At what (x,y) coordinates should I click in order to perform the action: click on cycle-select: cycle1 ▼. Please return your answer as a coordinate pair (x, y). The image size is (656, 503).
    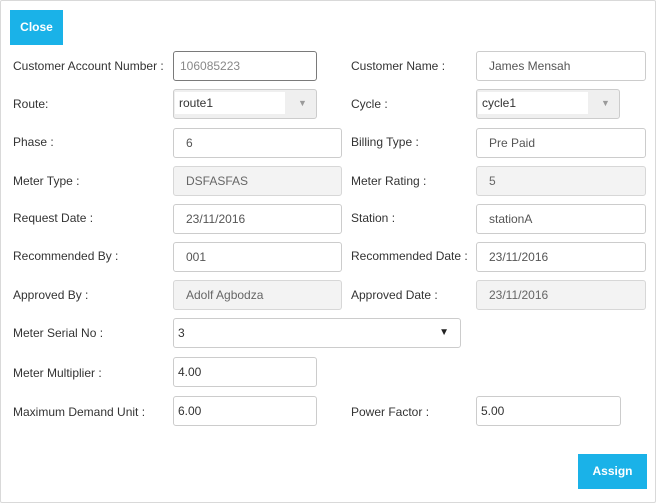
    Looking at the image, I should click on (548, 104).